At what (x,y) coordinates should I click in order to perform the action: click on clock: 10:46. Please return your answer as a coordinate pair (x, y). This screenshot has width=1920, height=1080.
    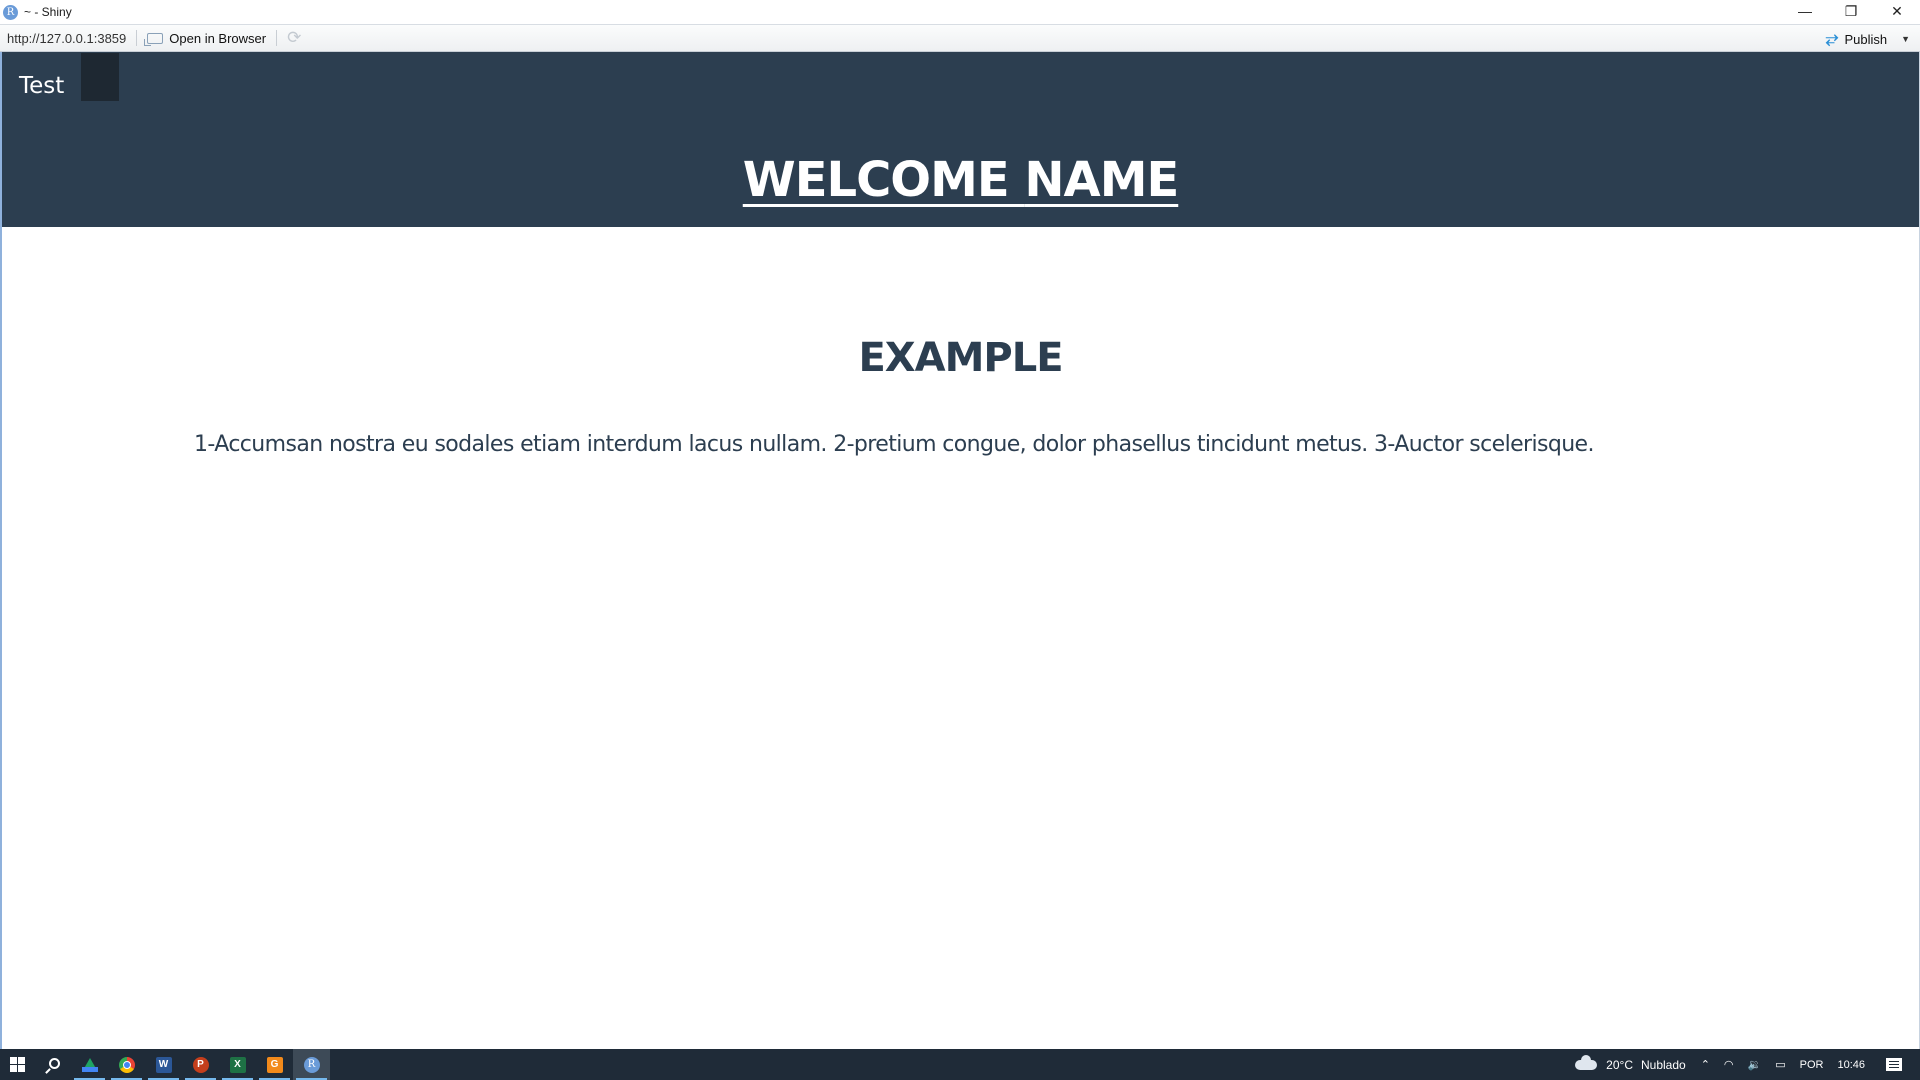
    Looking at the image, I should click on (1851, 1065).